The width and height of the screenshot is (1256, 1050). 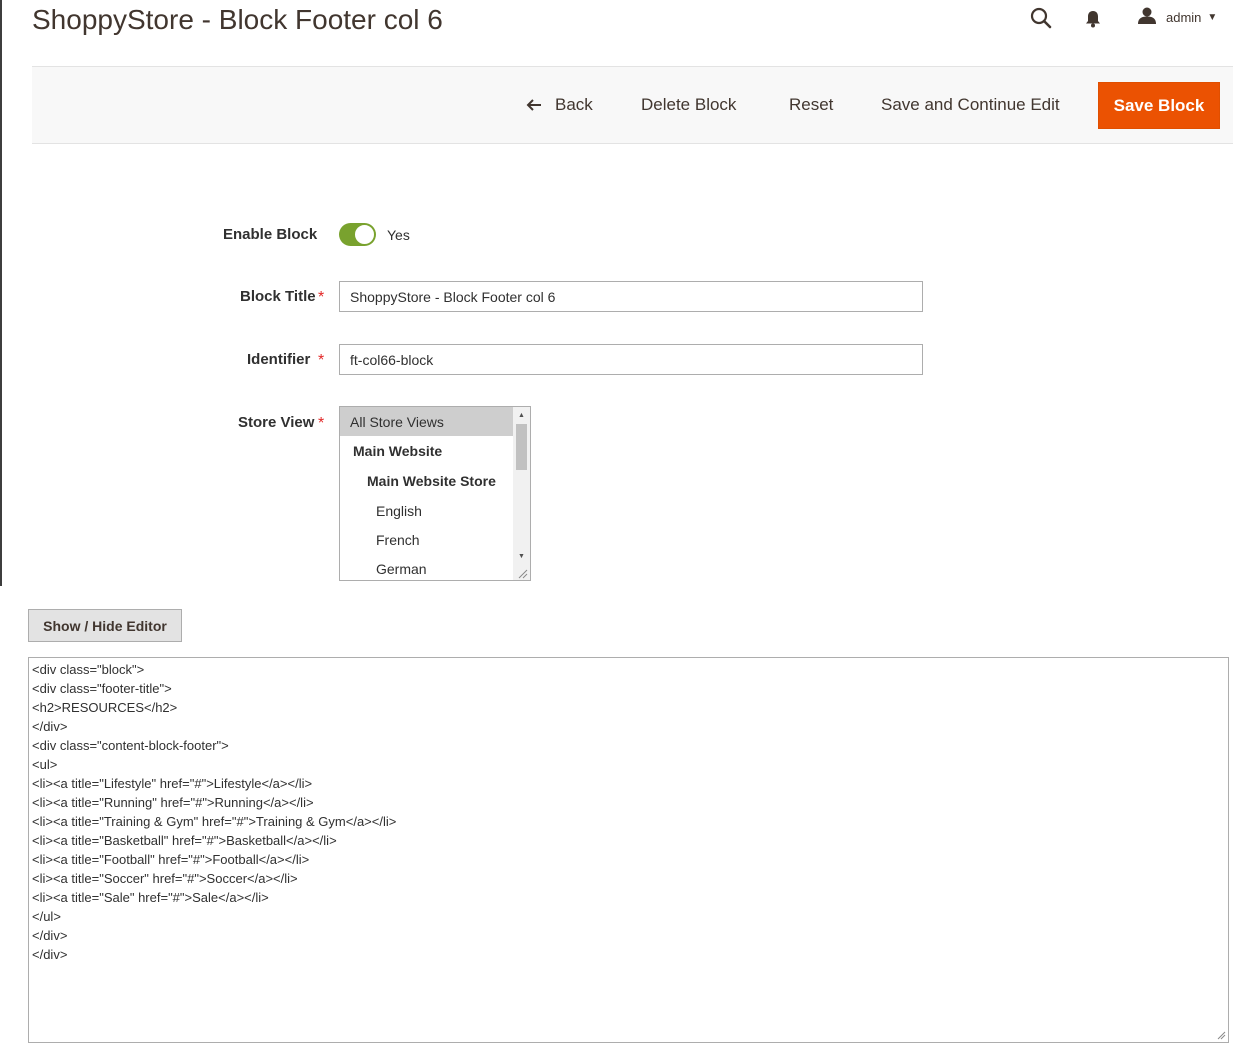 I want to click on scroll-down-arrow-icon: ▼, so click(x=521, y=556).